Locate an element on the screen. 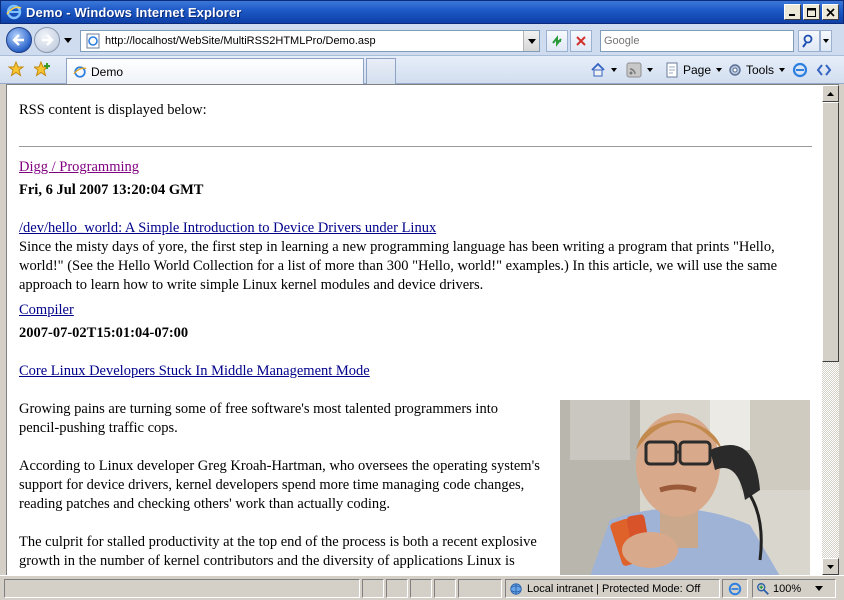 This screenshot has height=600, width=844. zoom-control: 100% is located at coordinates (794, 588).